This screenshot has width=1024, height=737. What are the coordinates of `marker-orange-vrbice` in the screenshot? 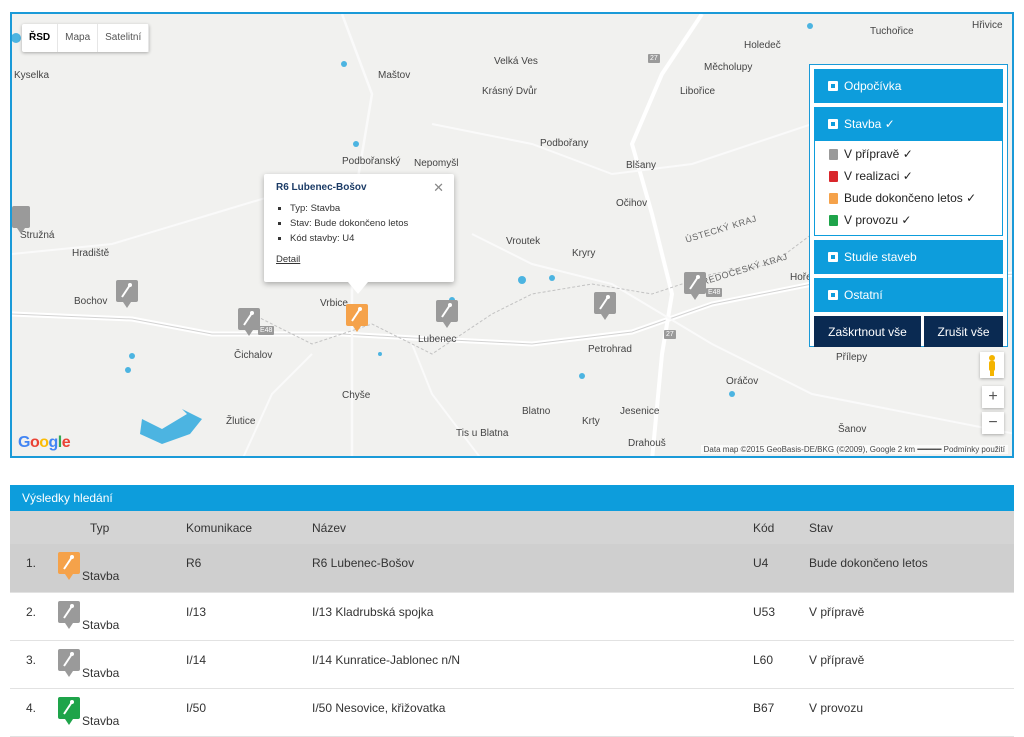 It's located at (357, 318).